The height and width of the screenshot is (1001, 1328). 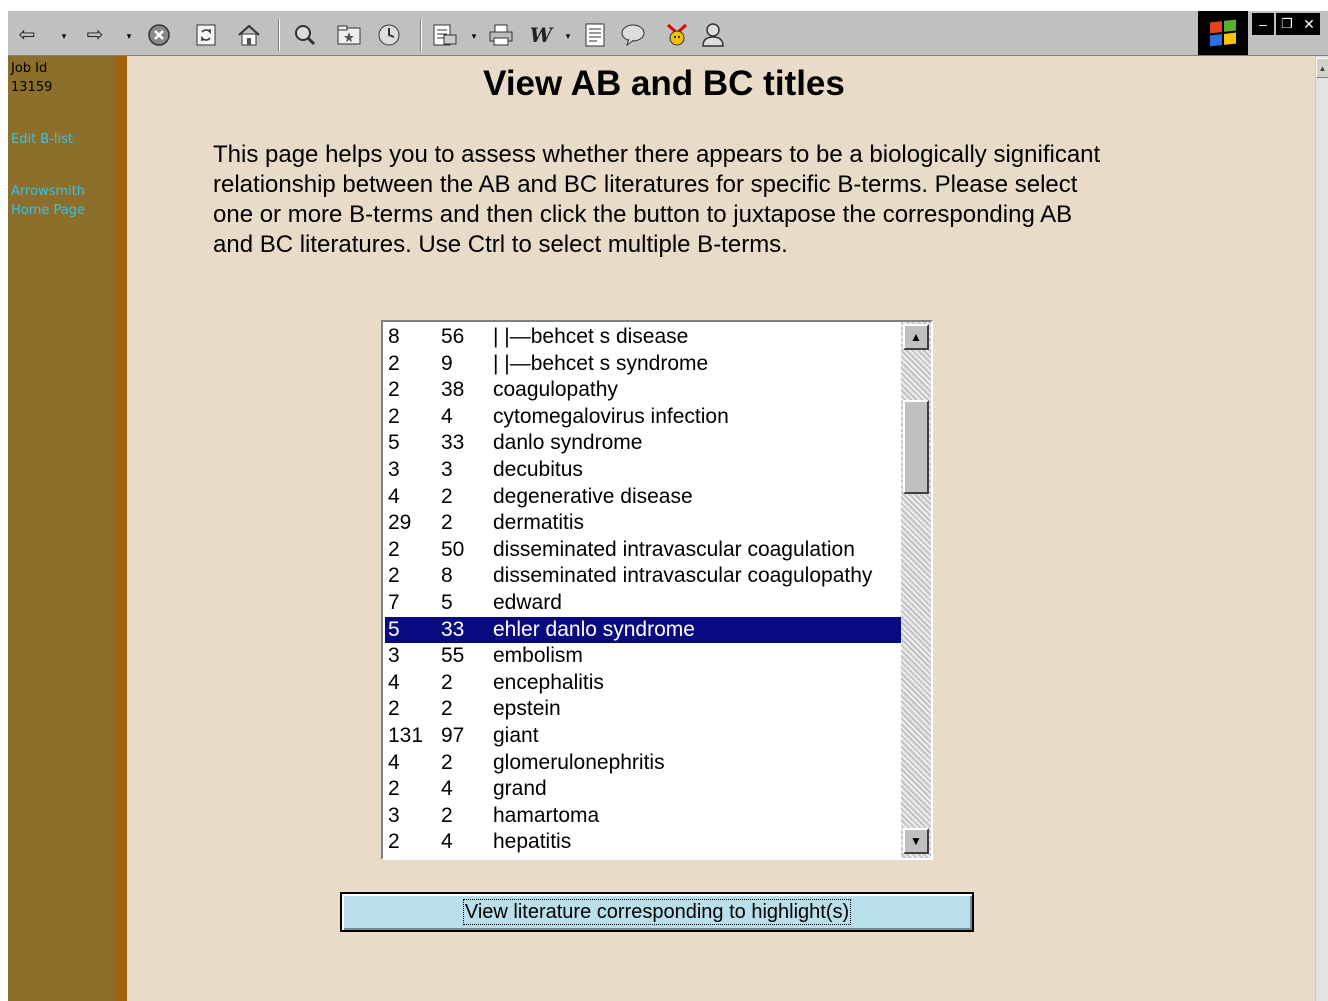 What do you see at coordinates (713, 35) in the screenshot?
I see `user-icon` at bounding box center [713, 35].